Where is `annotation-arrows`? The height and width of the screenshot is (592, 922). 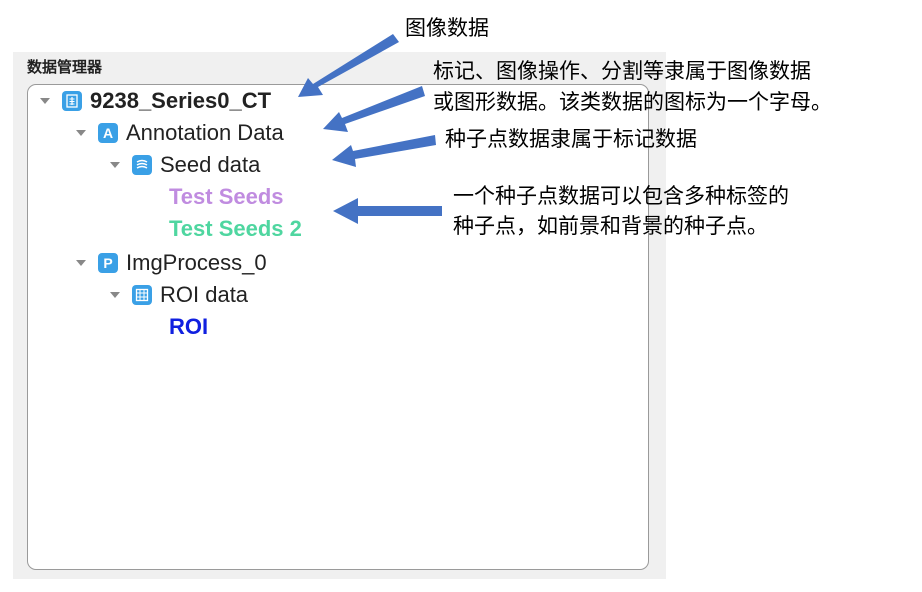 annotation-arrows is located at coordinates (370, 129).